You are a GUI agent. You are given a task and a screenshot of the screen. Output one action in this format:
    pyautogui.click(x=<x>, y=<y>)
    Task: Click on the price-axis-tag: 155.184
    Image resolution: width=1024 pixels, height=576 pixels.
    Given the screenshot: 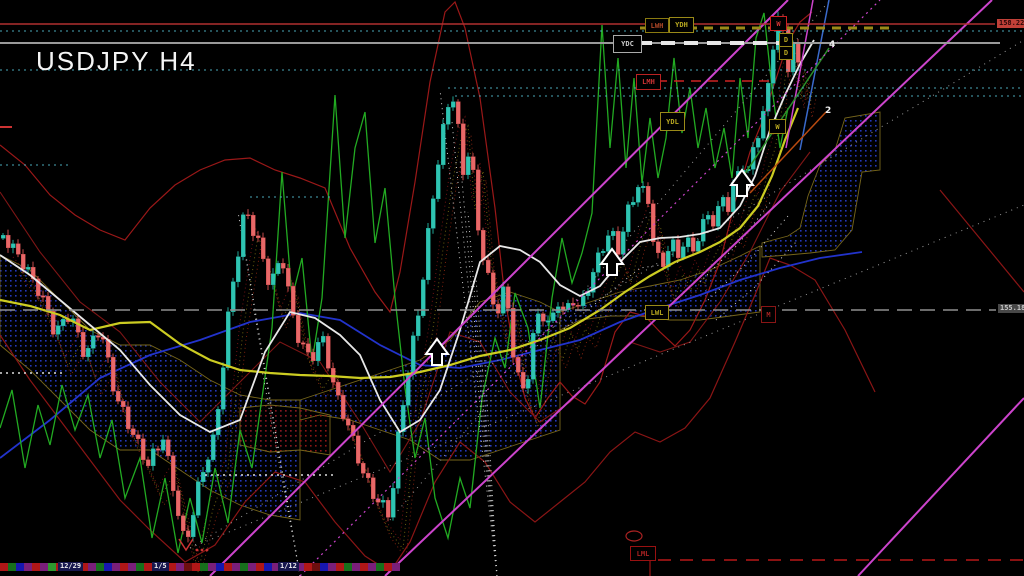 What is the action you would take?
    pyautogui.click(x=1011, y=308)
    